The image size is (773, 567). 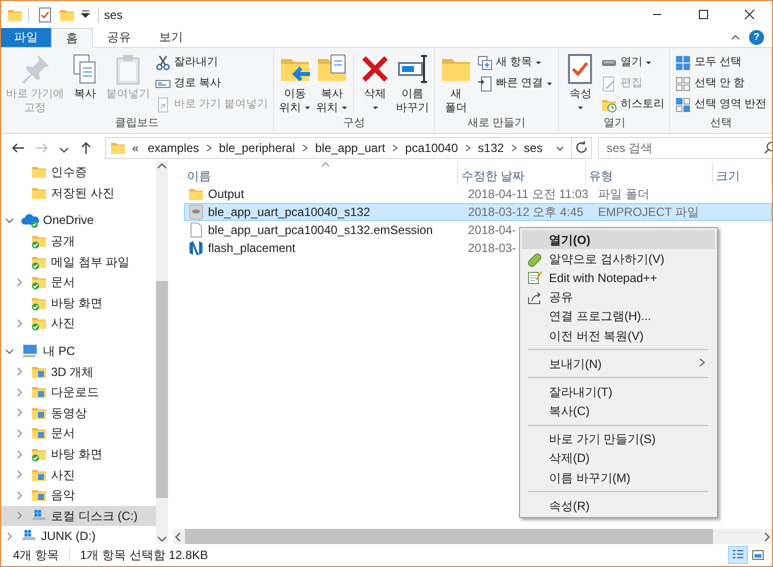 What do you see at coordinates (618, 439) in the screenshot?
I see `menu-item: 바로 가기 만들기(S)` at bounding box center [618, 439].